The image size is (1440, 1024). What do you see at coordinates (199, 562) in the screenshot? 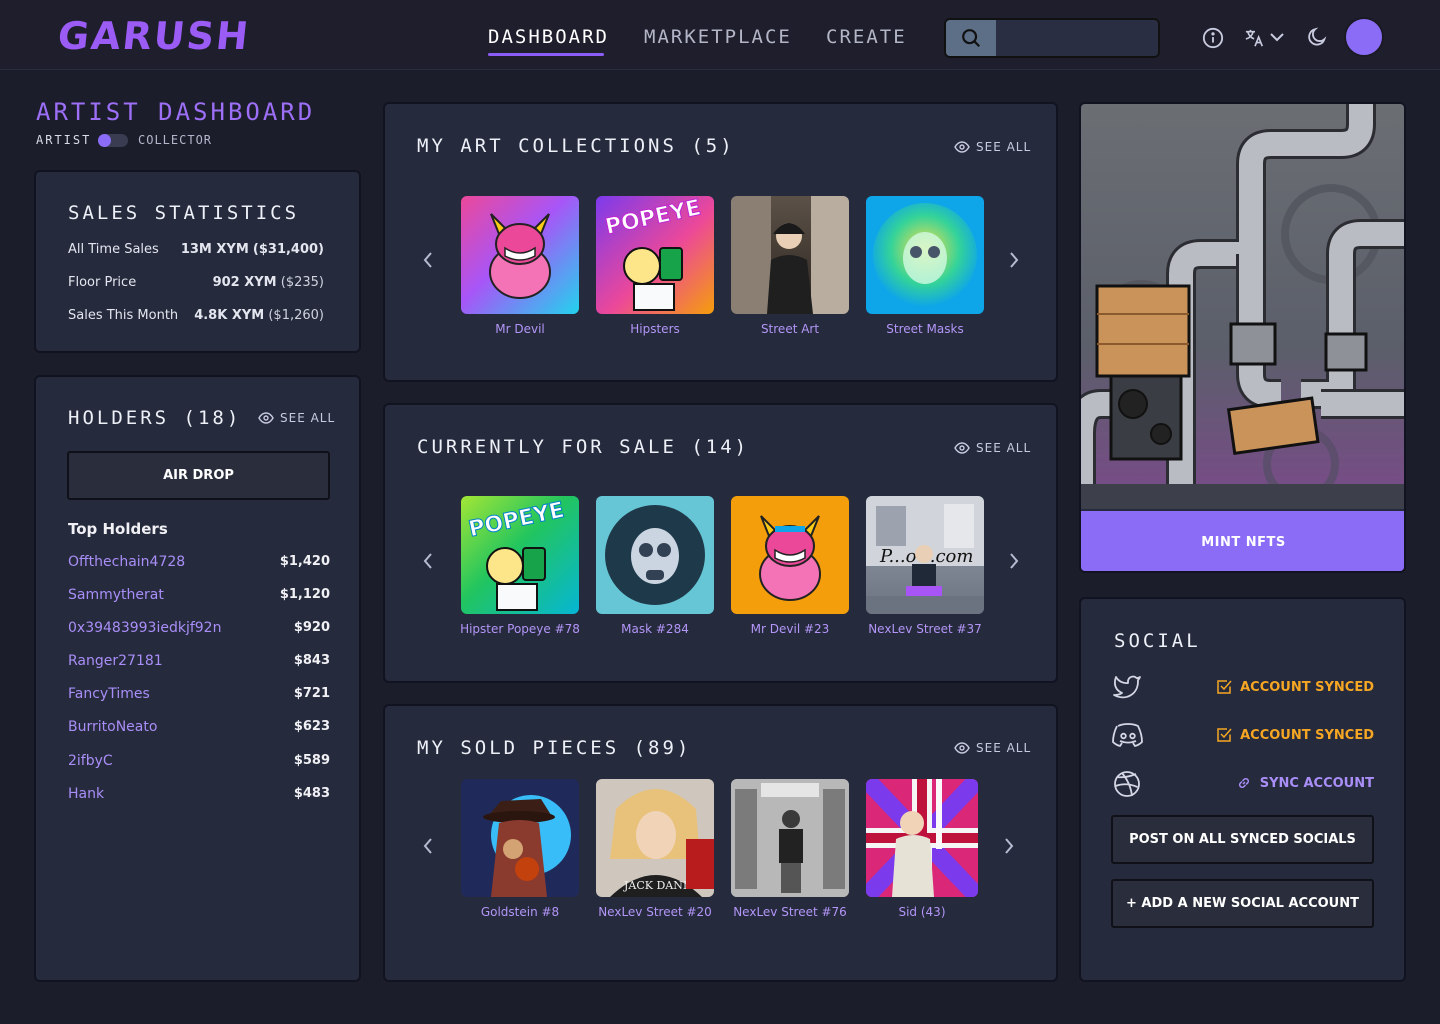
I see `holder-row: Offthechain4728 $1,420` at bounding box center [199, 562].